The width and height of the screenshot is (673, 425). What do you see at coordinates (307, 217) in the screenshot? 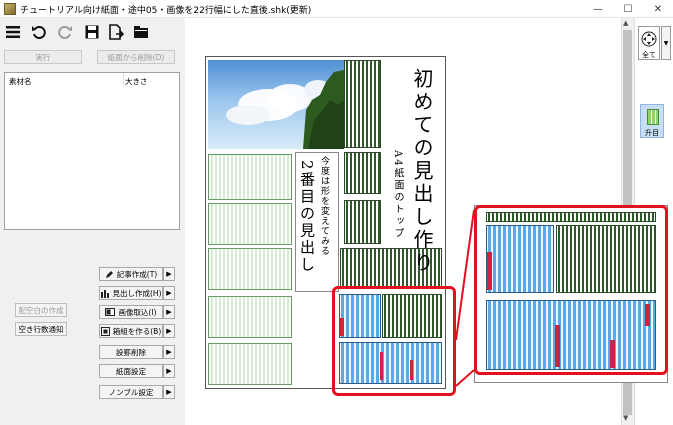
I see `second-headline: 2番目の見出し` at bounding box center [307, 217].